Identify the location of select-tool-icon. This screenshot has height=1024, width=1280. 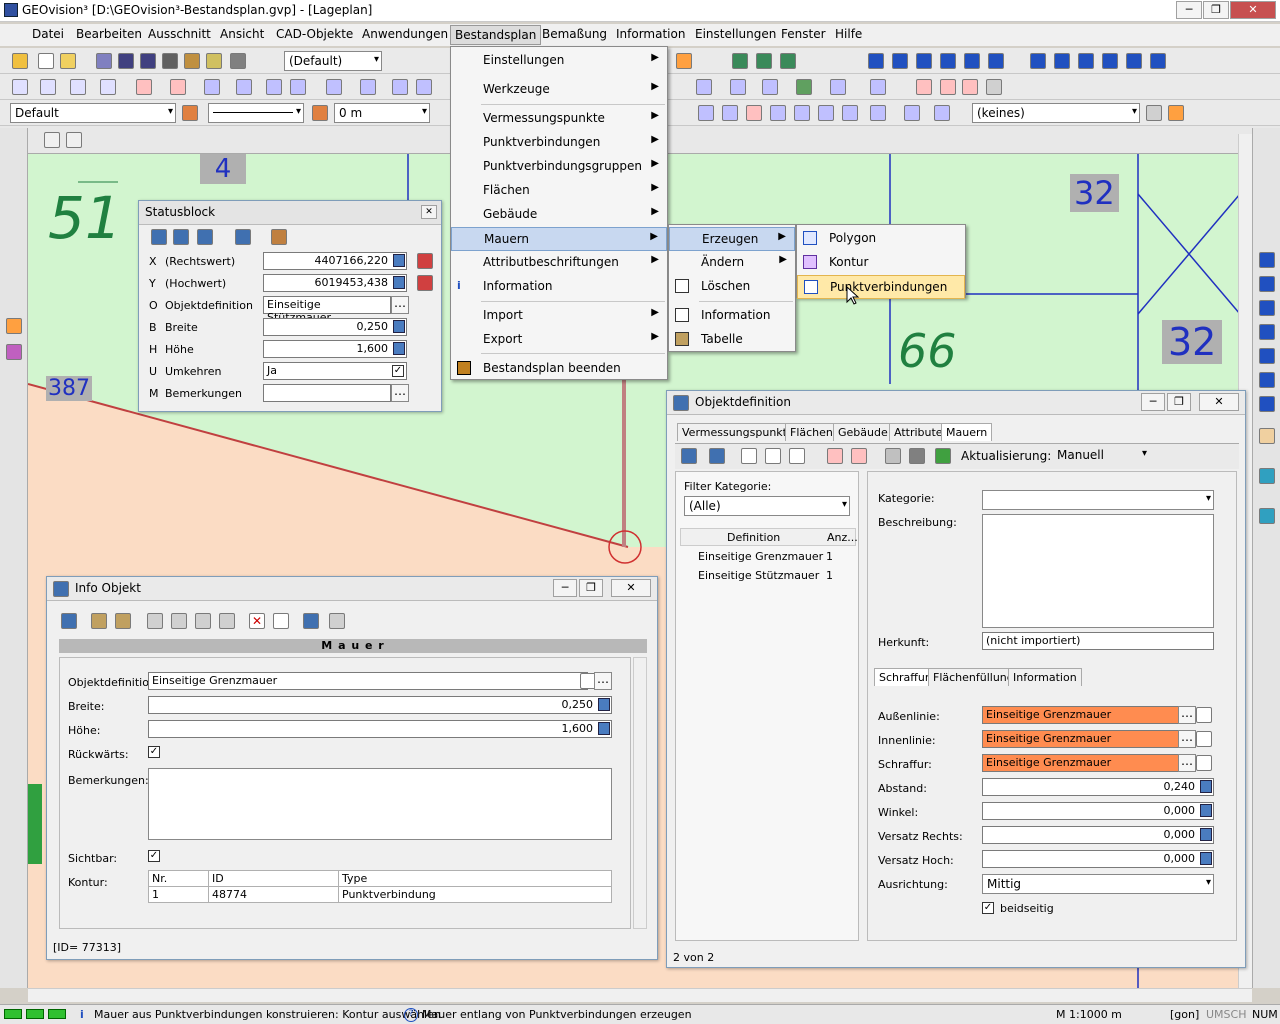
(14, 326).